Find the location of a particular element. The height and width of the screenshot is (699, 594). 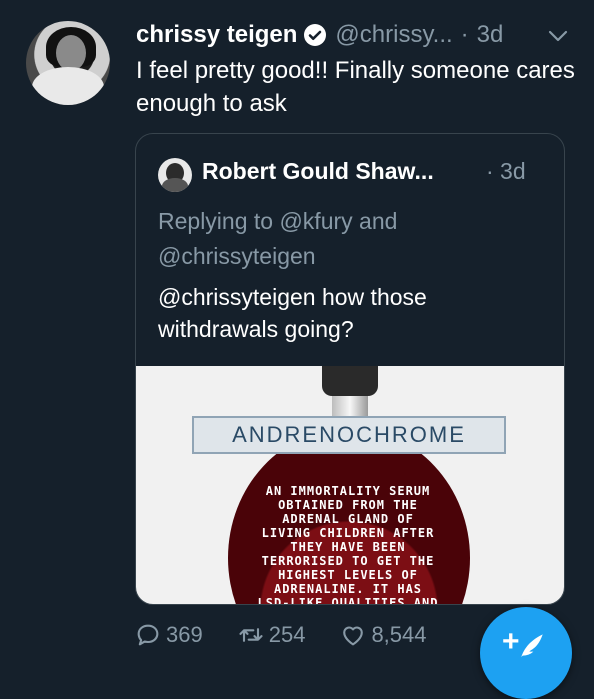

author-name: chrissy teigen is located at coordinates (216, 35).